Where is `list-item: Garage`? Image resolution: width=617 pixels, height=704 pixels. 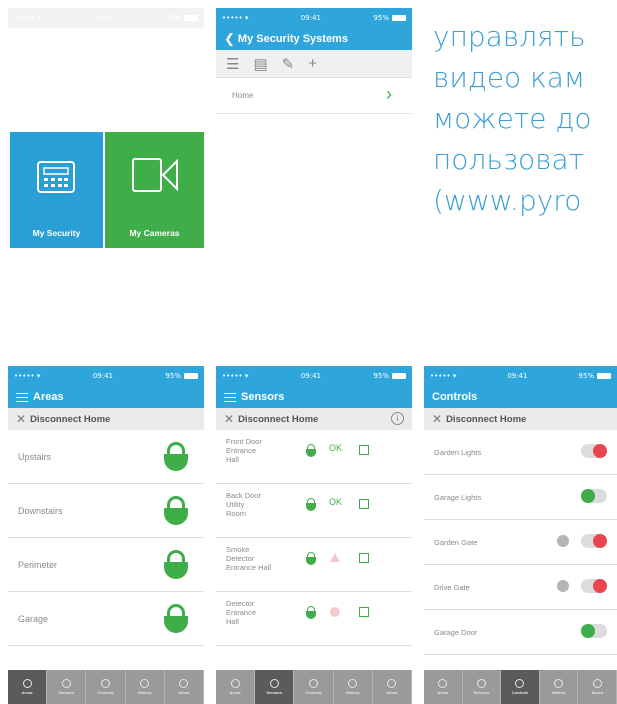
list-item: Garage is located at coordinates (106, 619).